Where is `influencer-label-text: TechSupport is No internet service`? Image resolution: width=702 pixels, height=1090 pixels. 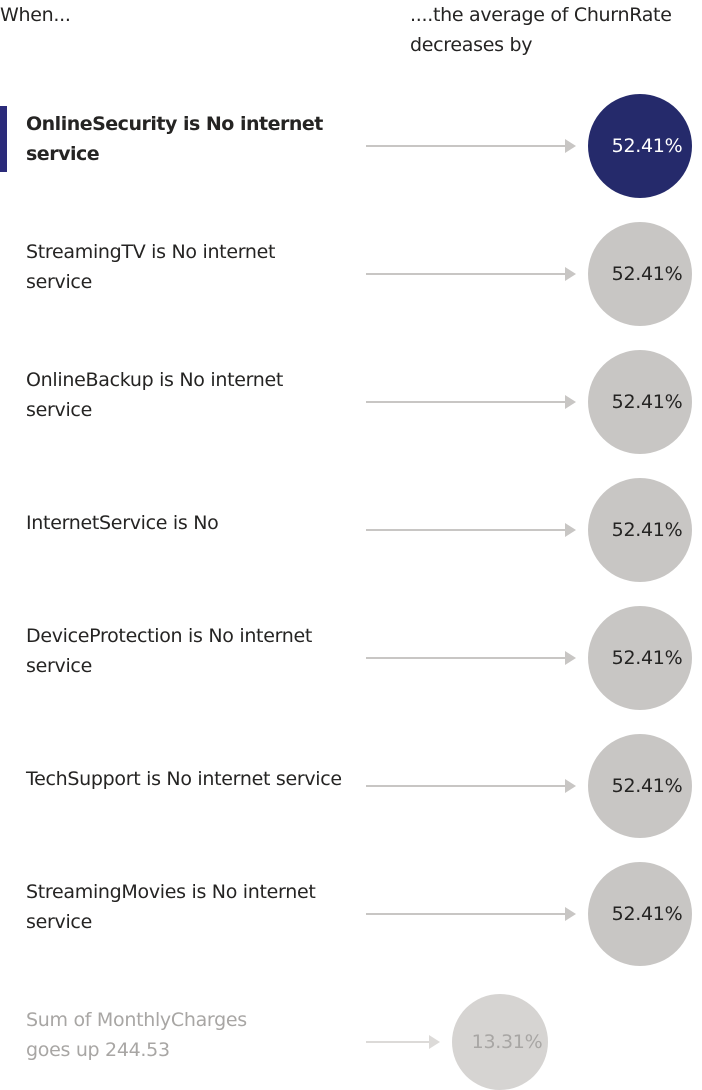 influencer-label-text: TechSupport is No internet service is located at coordinates (184, 779).